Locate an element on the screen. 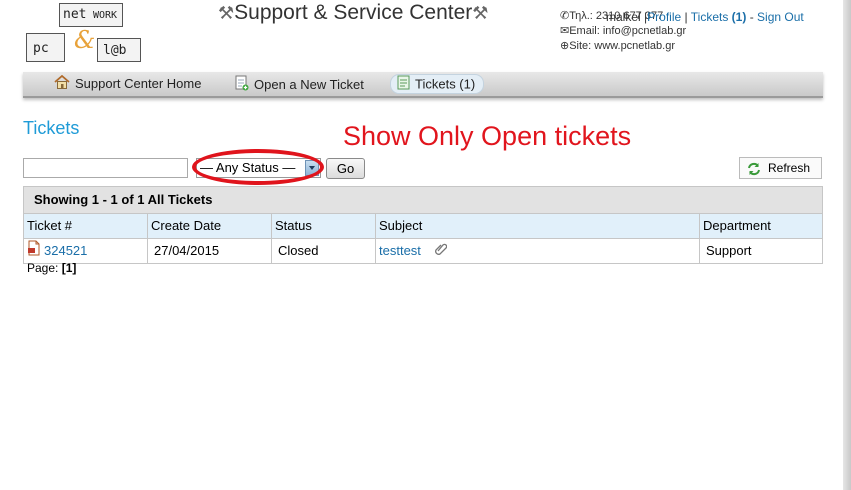 This screenshot has height=490, width=851. site-title-text: Support & Service Center is located at coordinates (353, 12).